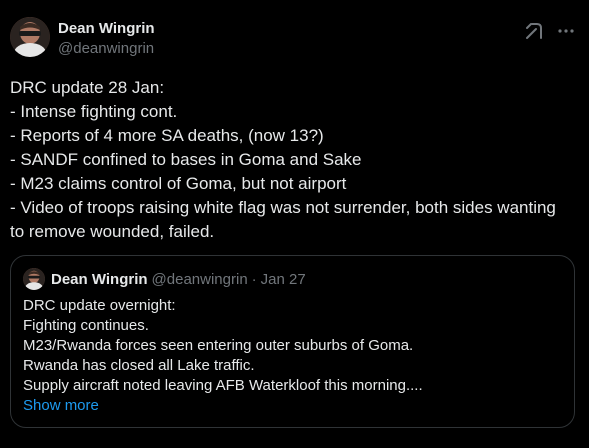 The height and width of the screenshot is (448, 589). Describe the element at coordinates (139, 365) in the screenshot. I see `quoted-text-line: Rwanda has closed all Lake traffic.` at that location.